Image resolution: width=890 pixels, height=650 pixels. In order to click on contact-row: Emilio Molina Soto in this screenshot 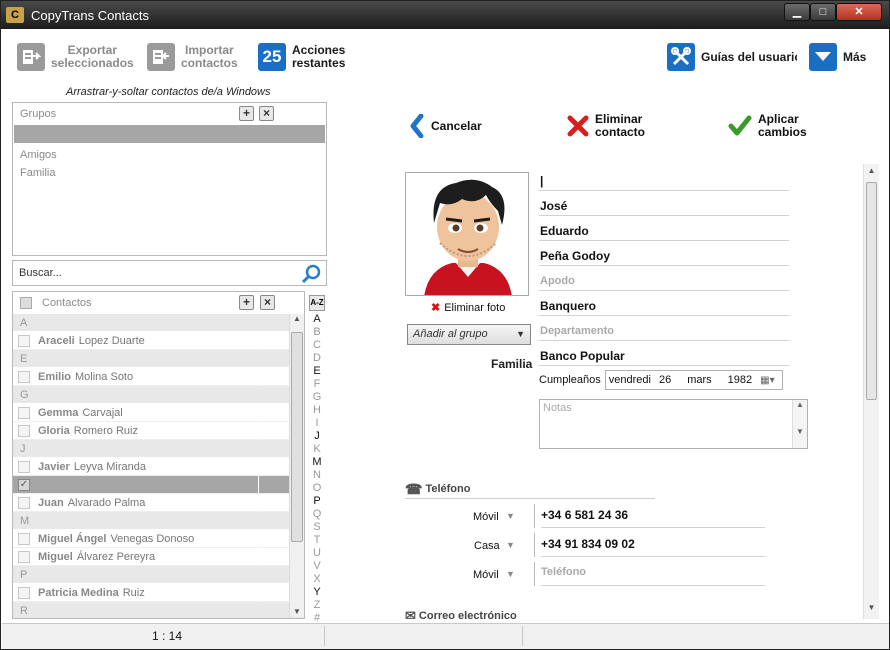, I will do `click(158, 377)`.